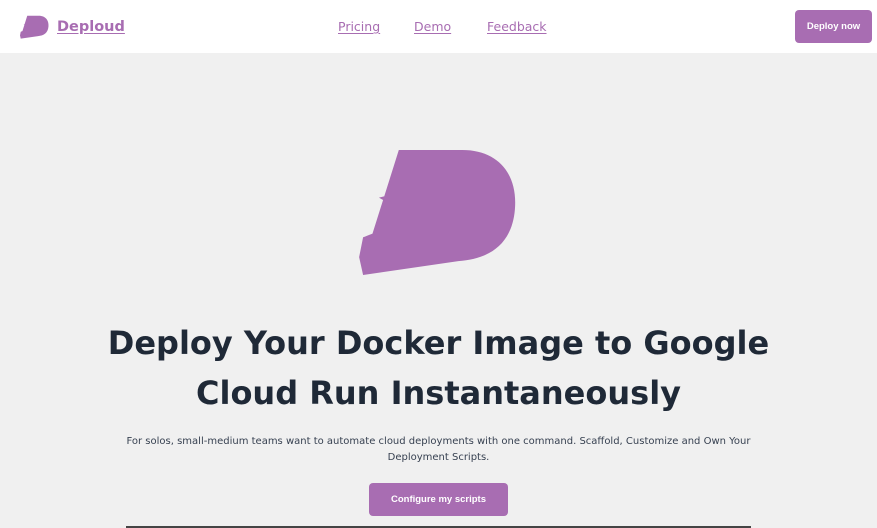  Describe the element at coordinates (438, 499) in the screenshot. I see `configure-scripts-button: Configure my scripts` at that location.